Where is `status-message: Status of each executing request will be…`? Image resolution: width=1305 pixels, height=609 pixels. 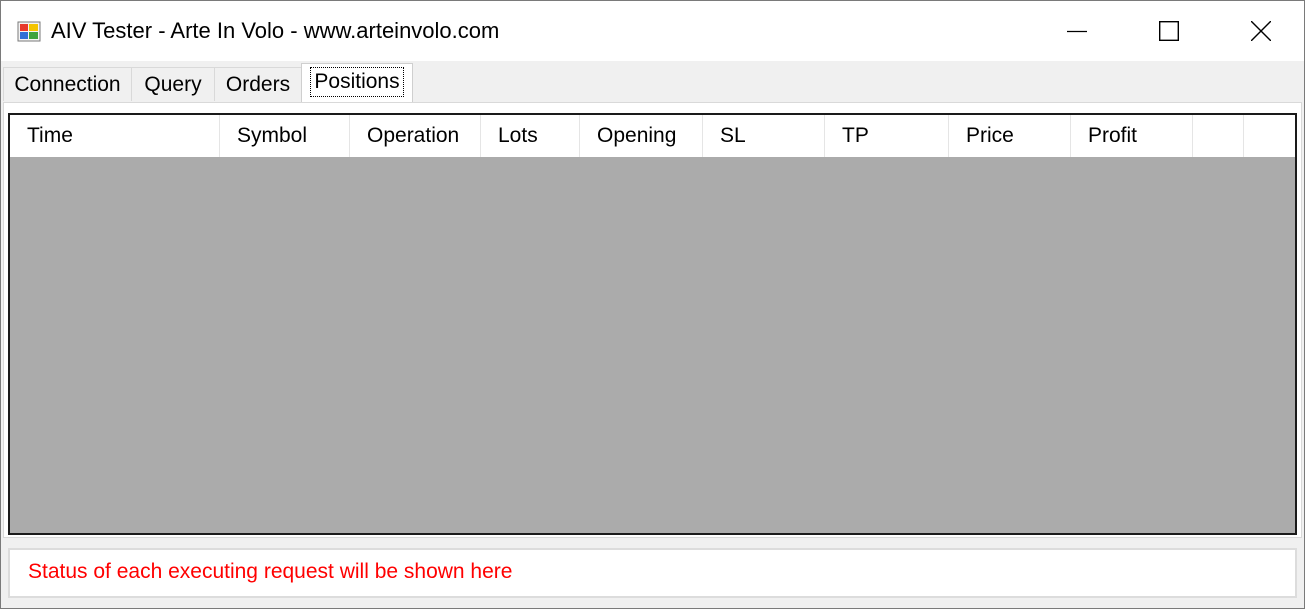 status-message: Status of each executing request will be… is located at coordinates (270, 571).